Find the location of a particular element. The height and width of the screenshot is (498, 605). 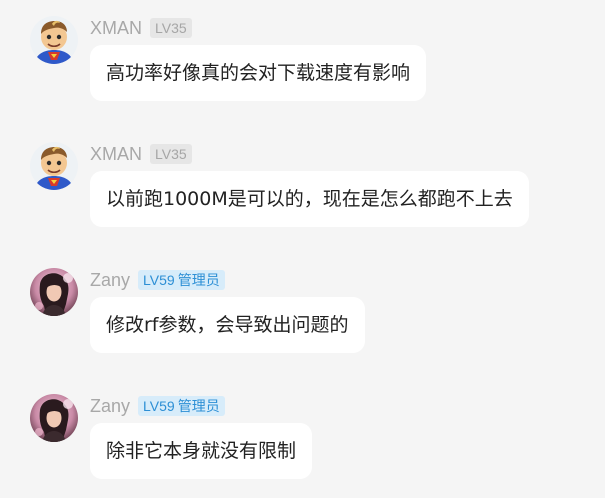

message-bubble: 以前跑1000M是可以的，现在是怎么都跑不上去 is located at coordinates (309, 199).